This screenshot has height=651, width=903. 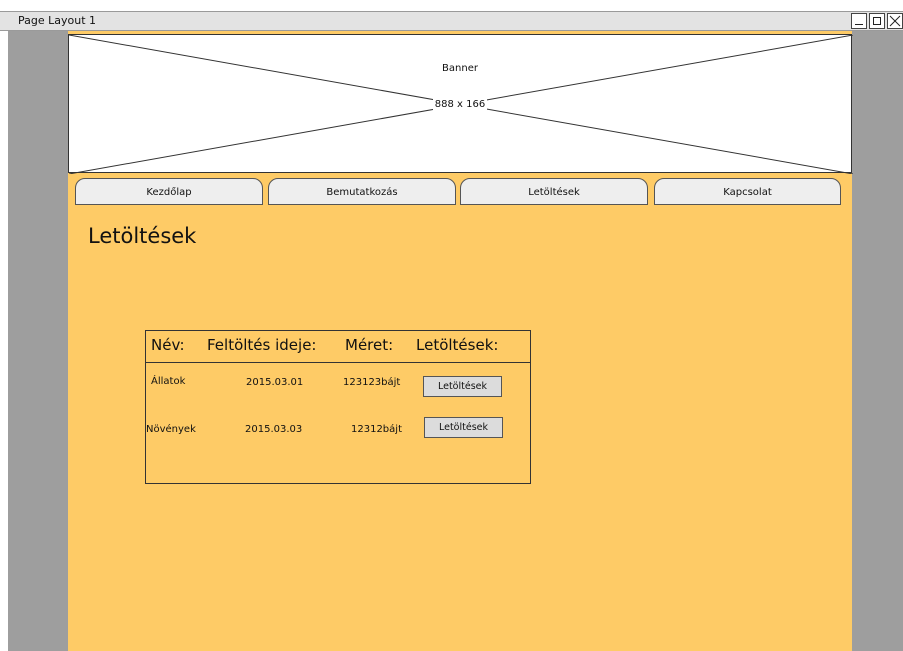 I want to click on header-size: Méret:, so click(x=369, y=345).